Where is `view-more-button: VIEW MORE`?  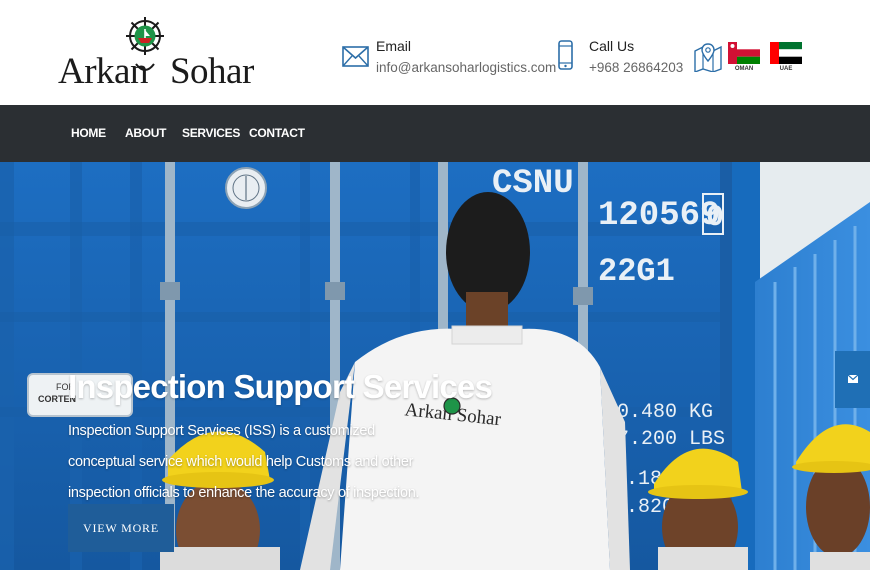
view-more-button: VIEW MORE is located at coordinates (121, 528).